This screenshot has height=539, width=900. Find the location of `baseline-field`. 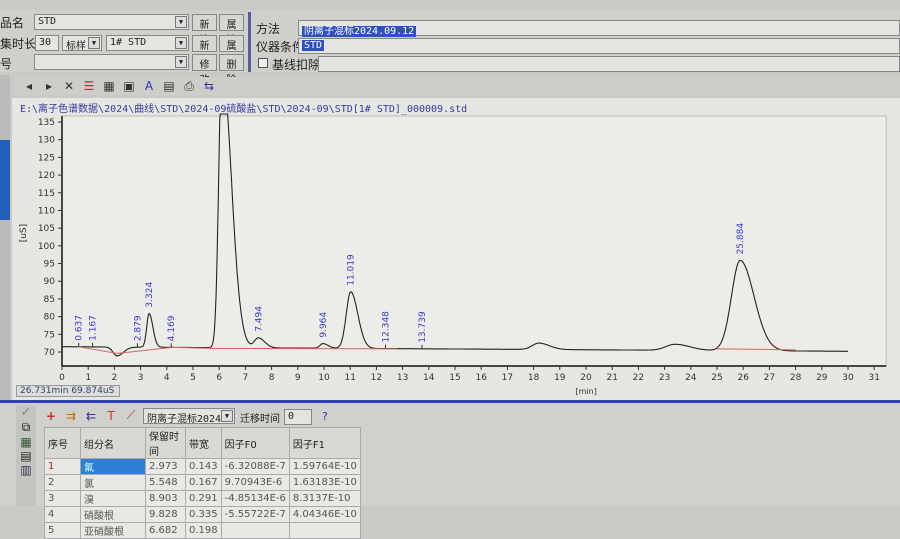

baseline-field is located at coordinates (609, 64).